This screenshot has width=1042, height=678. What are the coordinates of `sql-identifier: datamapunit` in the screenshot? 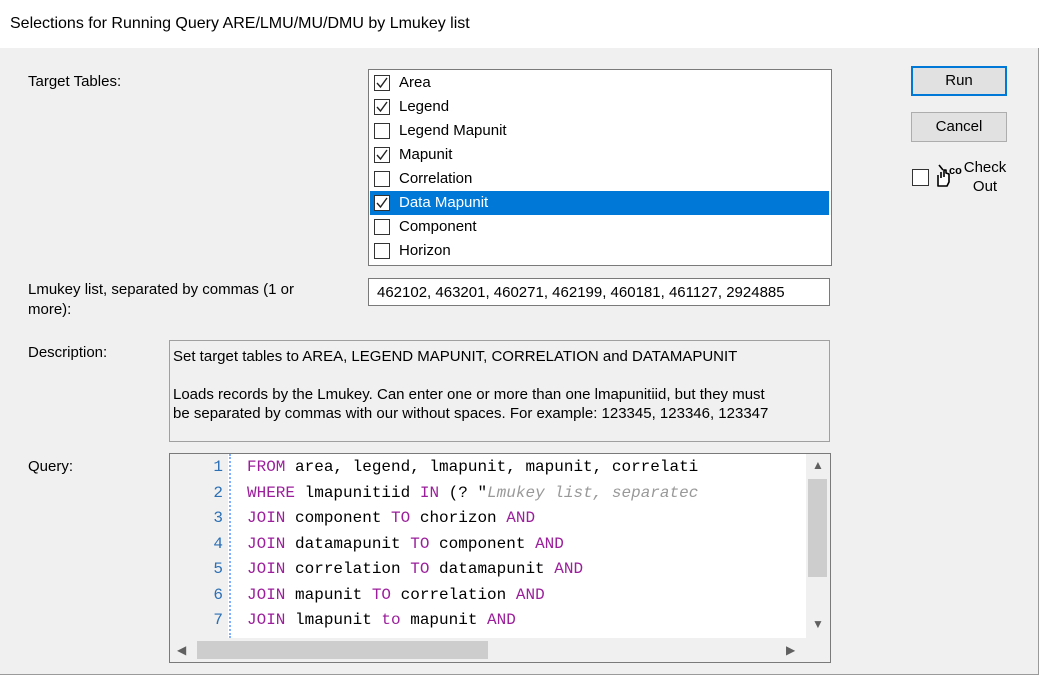 It's located at (348, 543).